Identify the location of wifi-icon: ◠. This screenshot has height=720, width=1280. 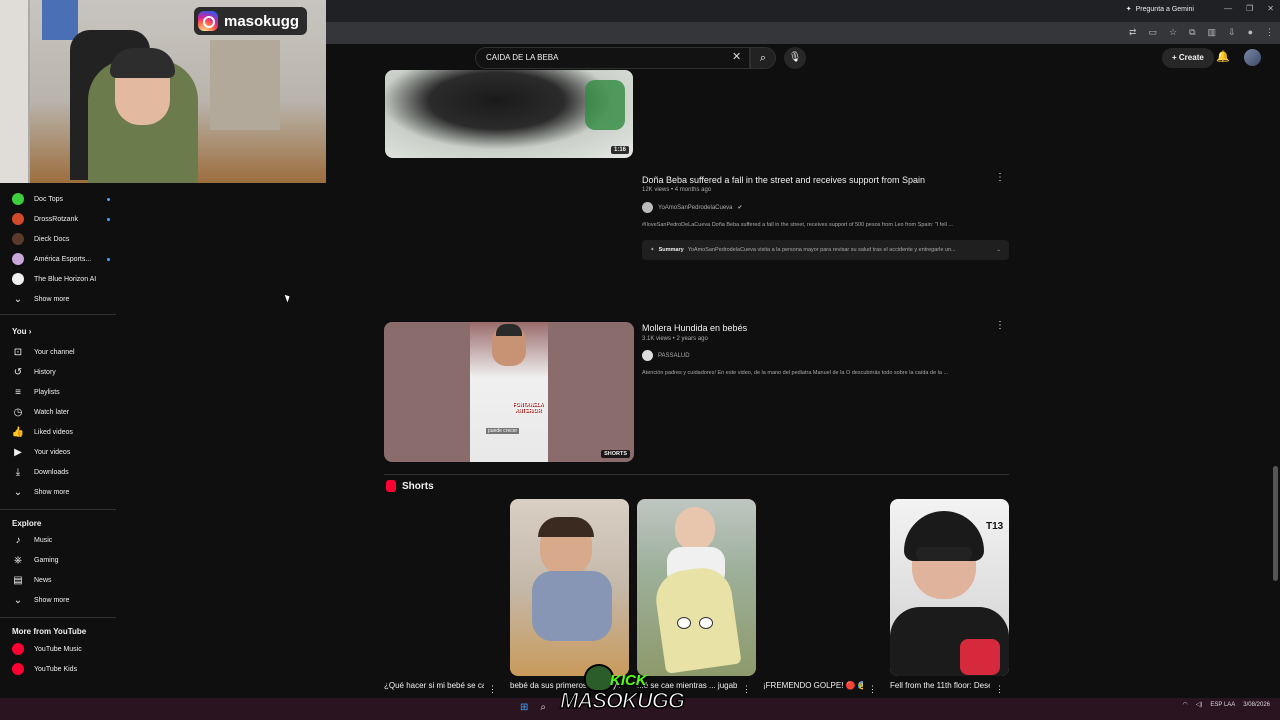
(1185, 704).